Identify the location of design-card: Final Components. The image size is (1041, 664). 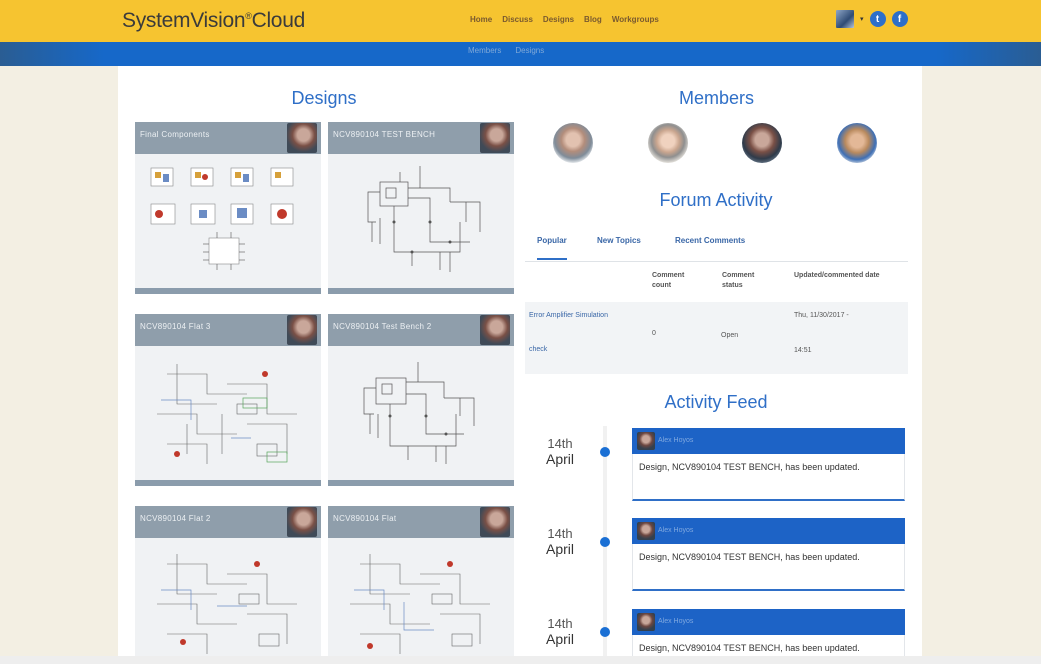
(228, 208).